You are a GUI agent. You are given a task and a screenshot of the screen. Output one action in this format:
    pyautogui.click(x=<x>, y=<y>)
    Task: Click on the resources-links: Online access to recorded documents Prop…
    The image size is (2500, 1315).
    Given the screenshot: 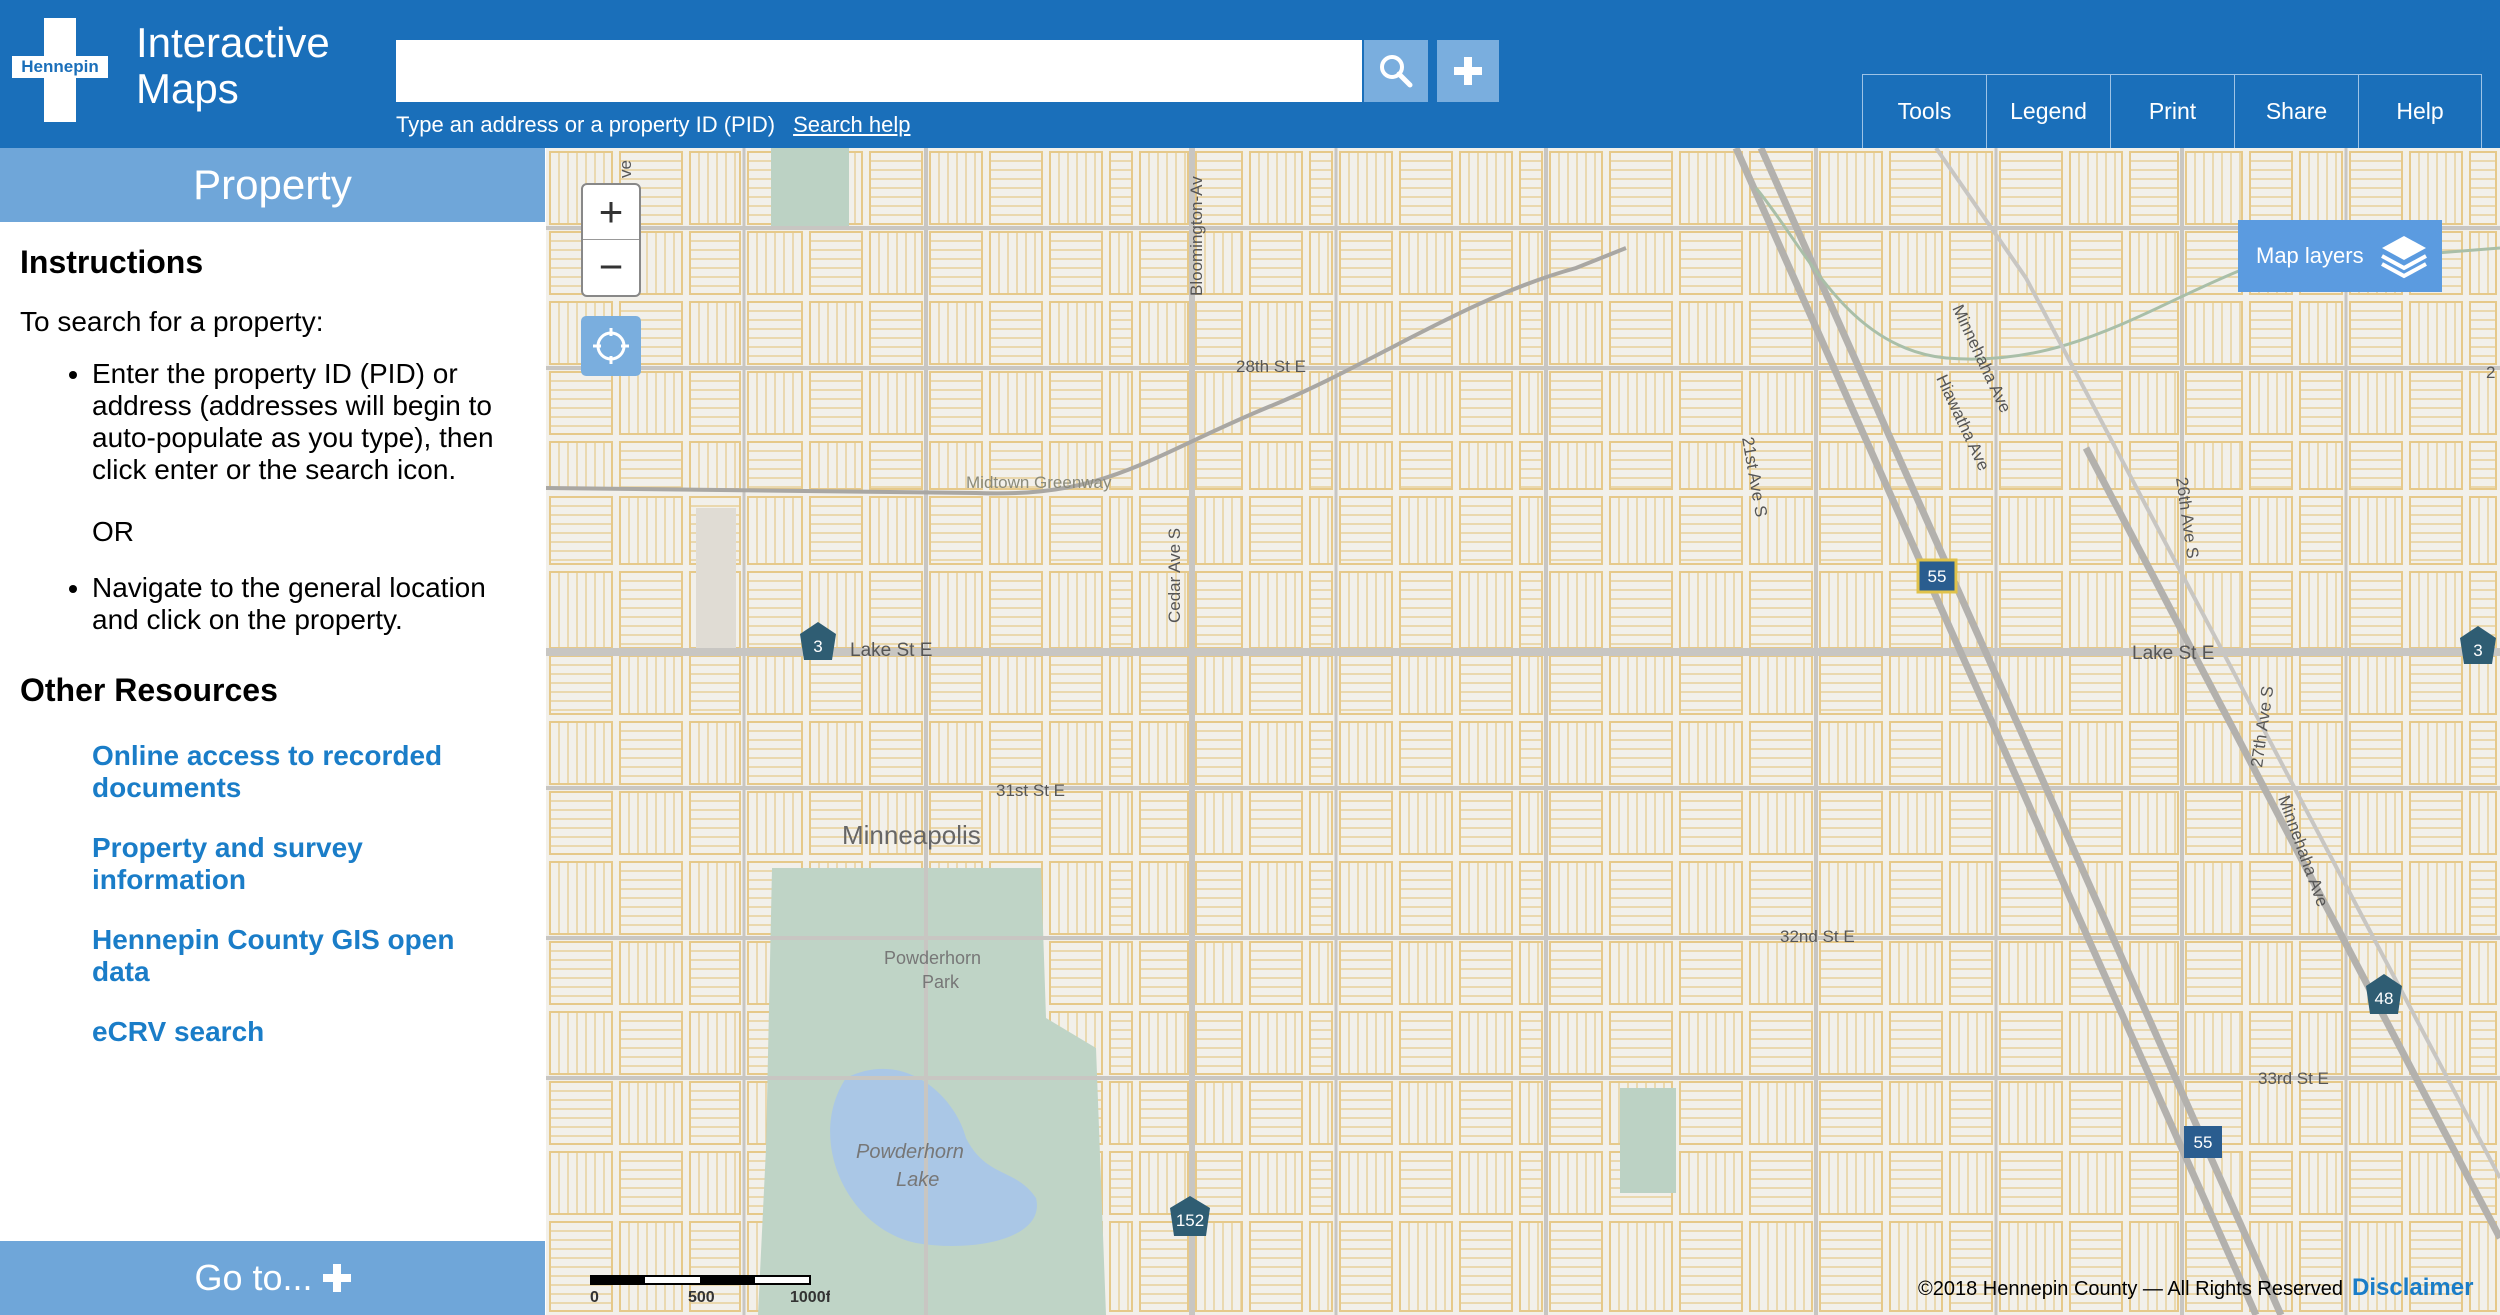 What is the action you would take?
    pyautogui.click(x=308, y=894)
    